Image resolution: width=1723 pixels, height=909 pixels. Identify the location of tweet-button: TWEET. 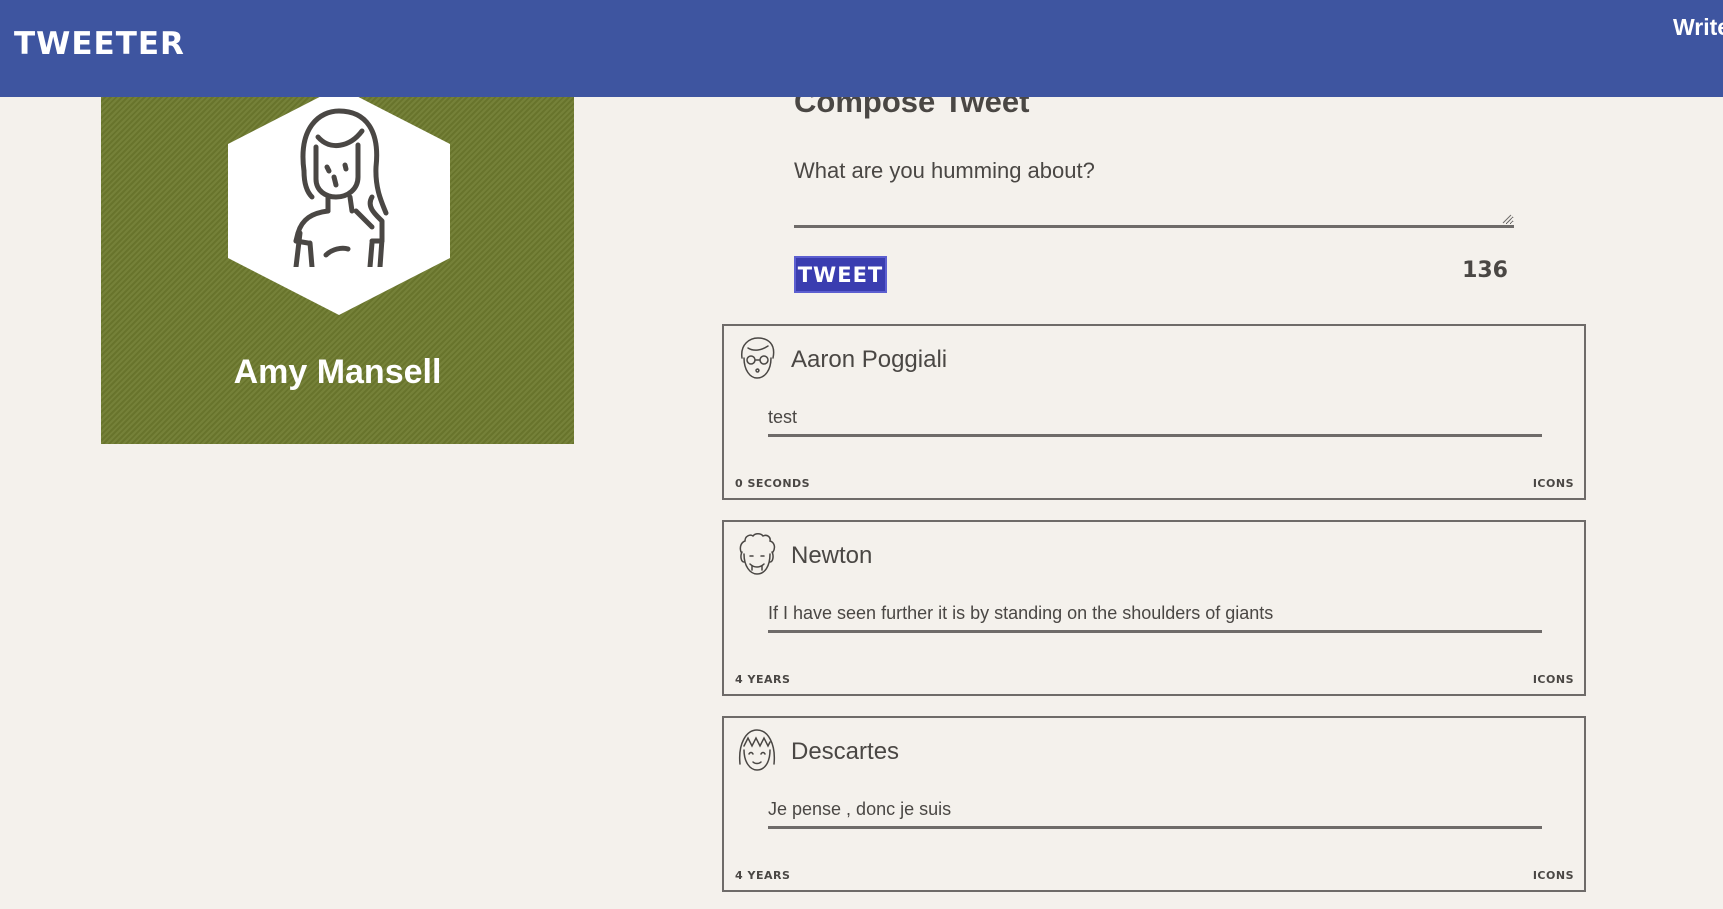
(840, 274).